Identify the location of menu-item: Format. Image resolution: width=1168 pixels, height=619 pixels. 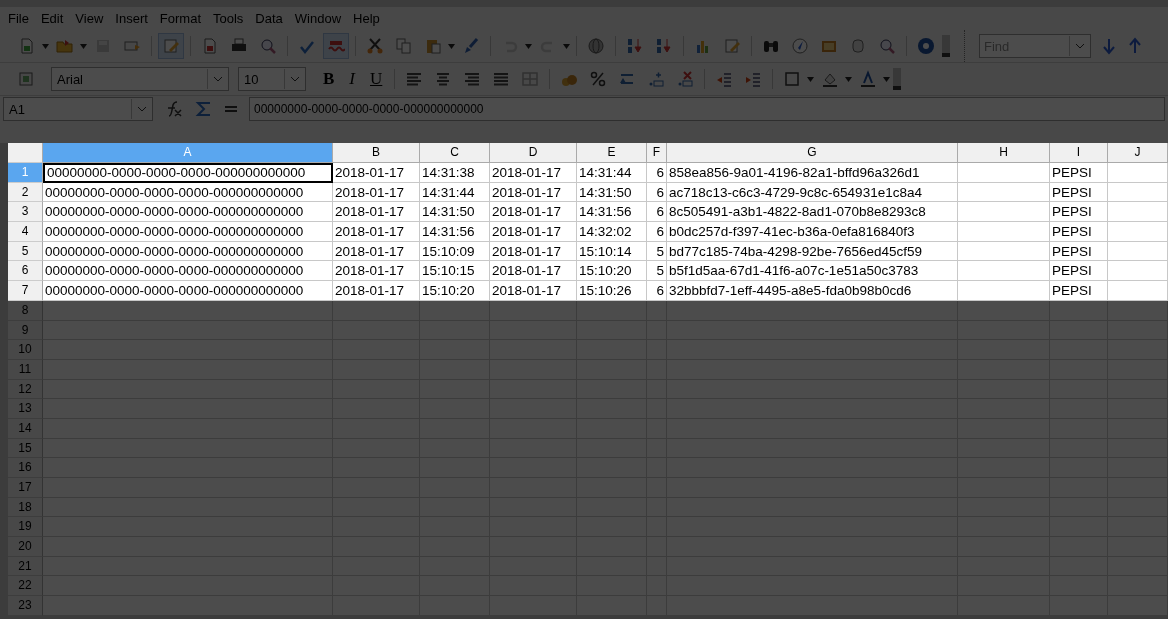
(180, 18).